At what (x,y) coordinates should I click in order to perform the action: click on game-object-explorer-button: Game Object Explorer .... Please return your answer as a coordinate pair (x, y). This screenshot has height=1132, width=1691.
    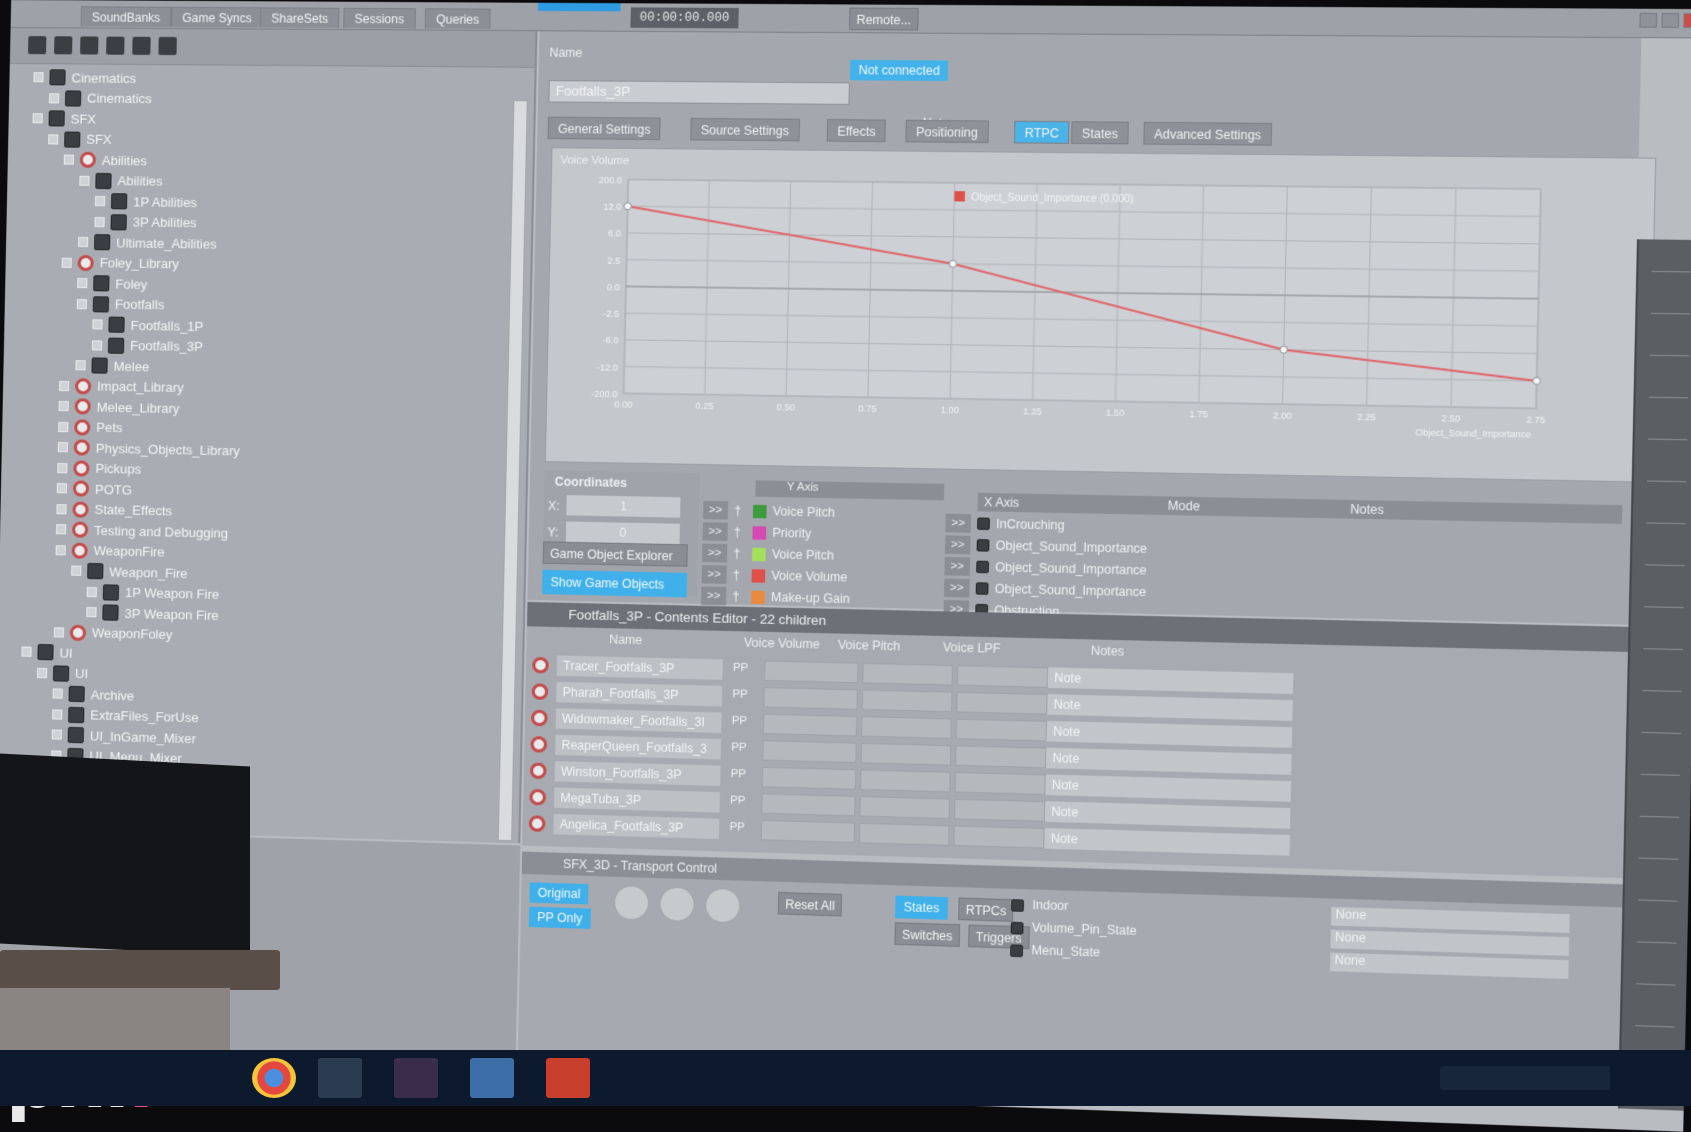
    Looking at the image, I should click on (615, 562).